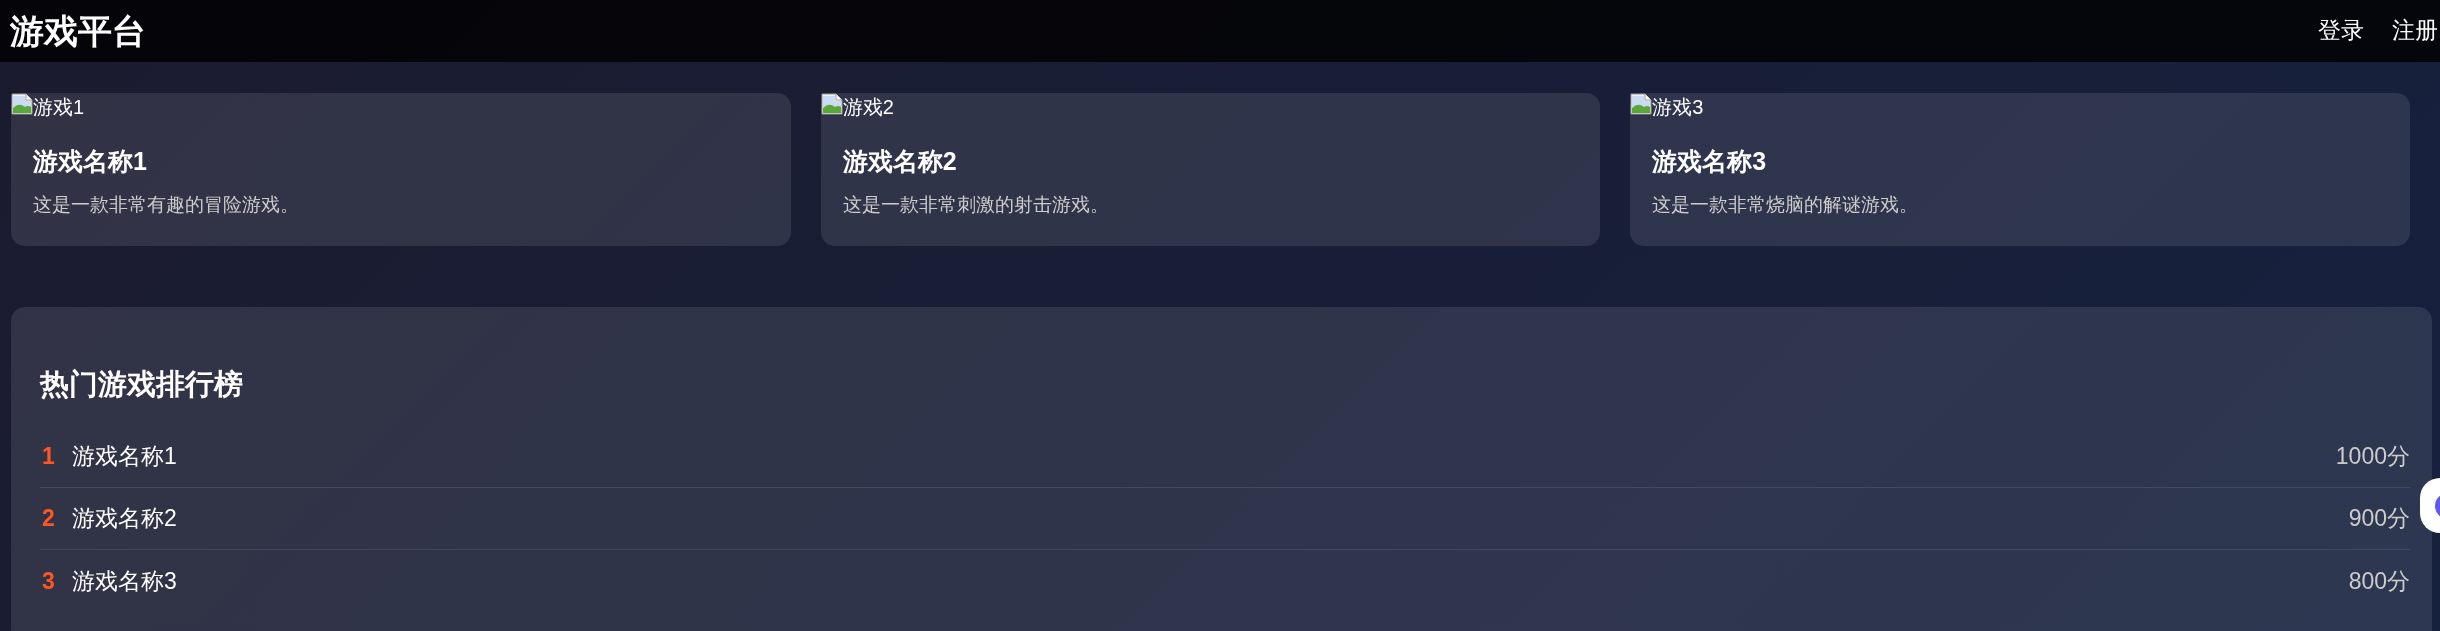 Image resolution: width=2440 pixels, height=631 pixels. I want to click on rank-number: 1, so click(49, 456).